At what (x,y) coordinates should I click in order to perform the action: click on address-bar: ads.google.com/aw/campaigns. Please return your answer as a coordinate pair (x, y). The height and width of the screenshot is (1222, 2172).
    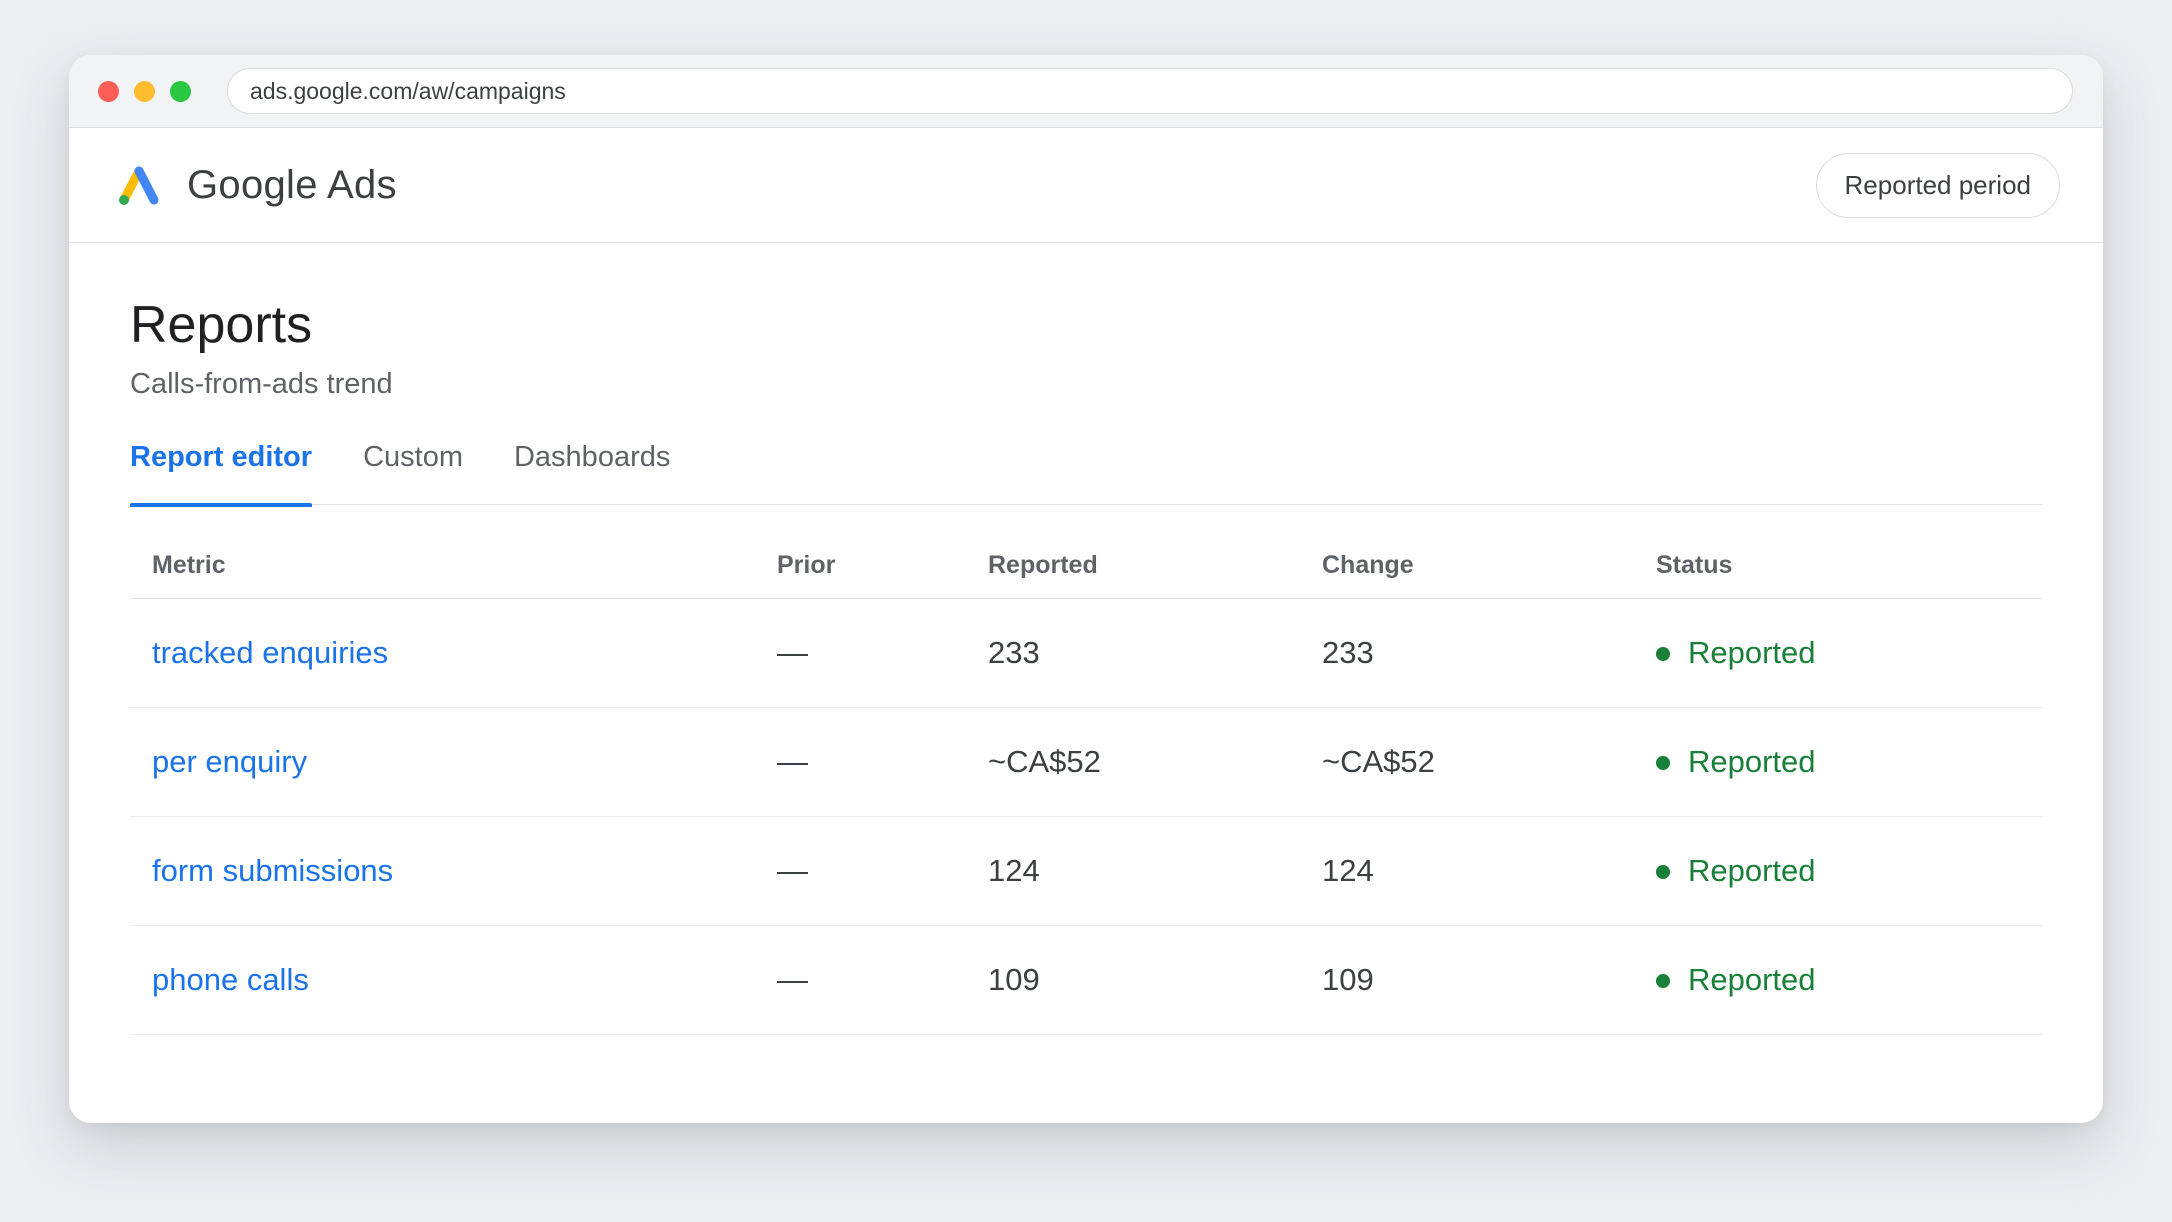
    Looking at the image, I should click on (1150, 91).